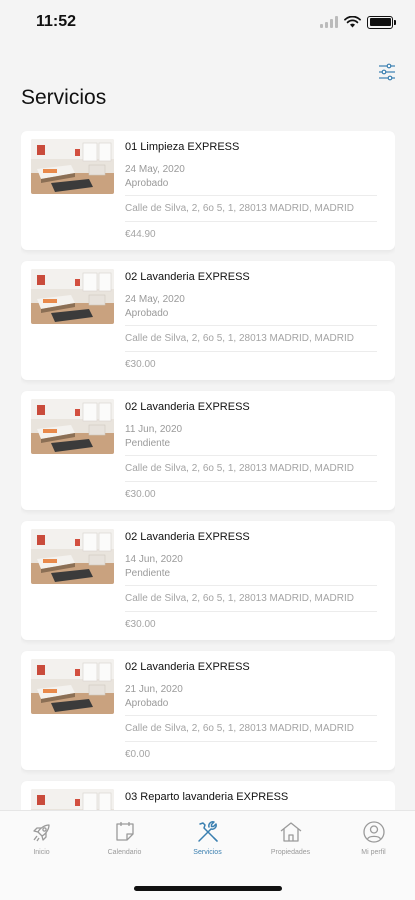  I want to click on service-card: 03 Reparto lavanderia EXPRESS, so click(208, 796).